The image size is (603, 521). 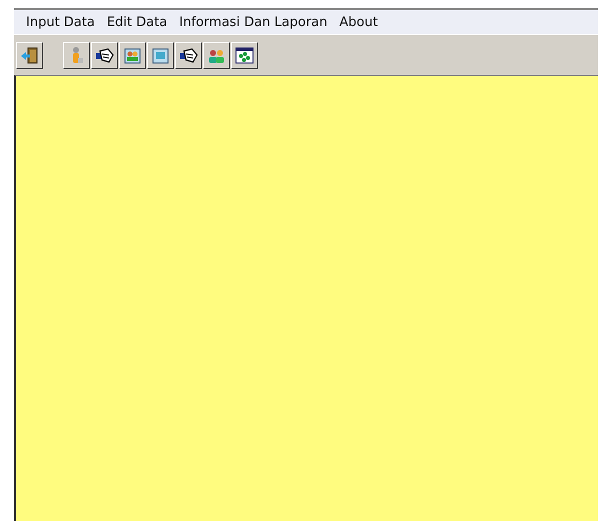 What do you see at coordinates (60, 22) in the screenshot?
I see `menu-item: Input Data` at bounding box center [60, 22].